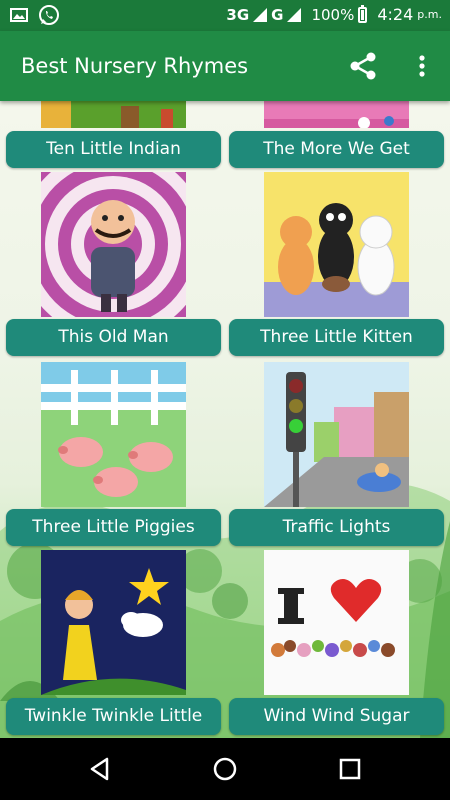  Describe the element at coordinates (336, 149) in the screenshot. I see `rhyme-label: The More We Get` at that location.